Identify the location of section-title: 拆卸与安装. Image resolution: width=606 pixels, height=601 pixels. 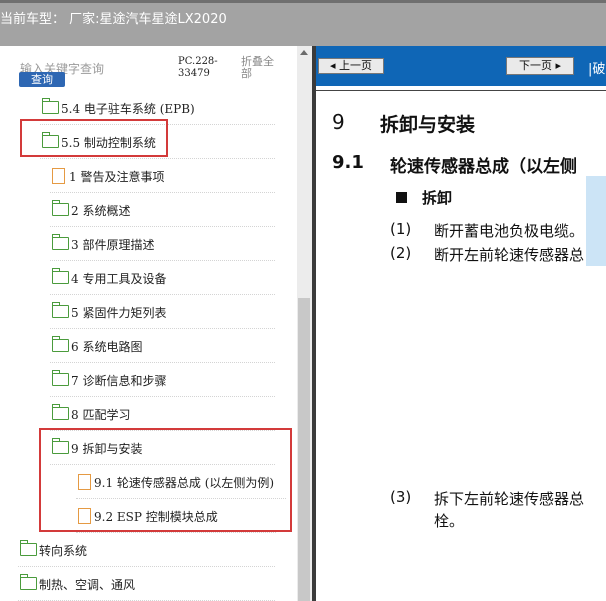
(428, 125).